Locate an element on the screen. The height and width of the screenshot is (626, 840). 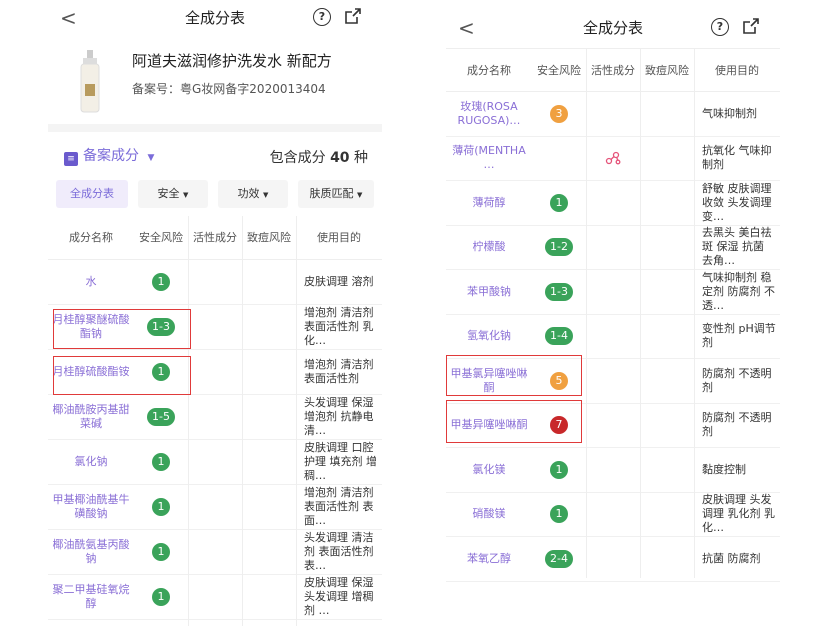
risk-badge: 7 is located at coordinates (559, 425).